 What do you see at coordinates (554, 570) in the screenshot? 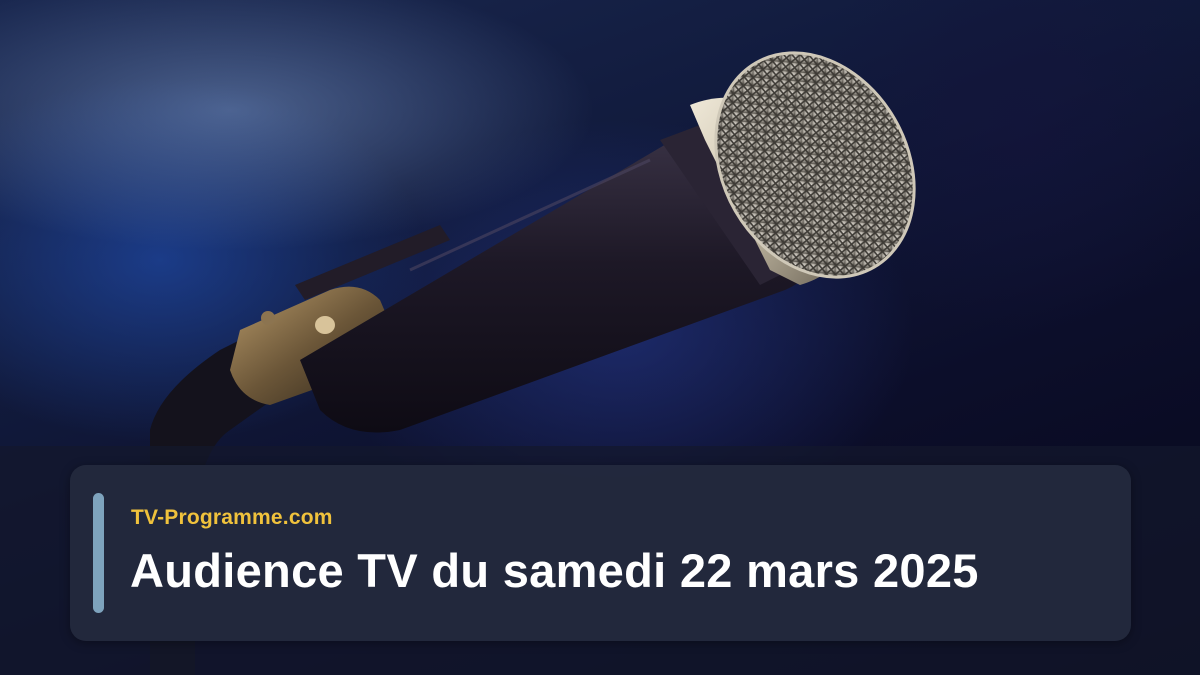
I see `article-title: Audience TV du samedi 22 mars 2025` at bounding box center [554, 570].